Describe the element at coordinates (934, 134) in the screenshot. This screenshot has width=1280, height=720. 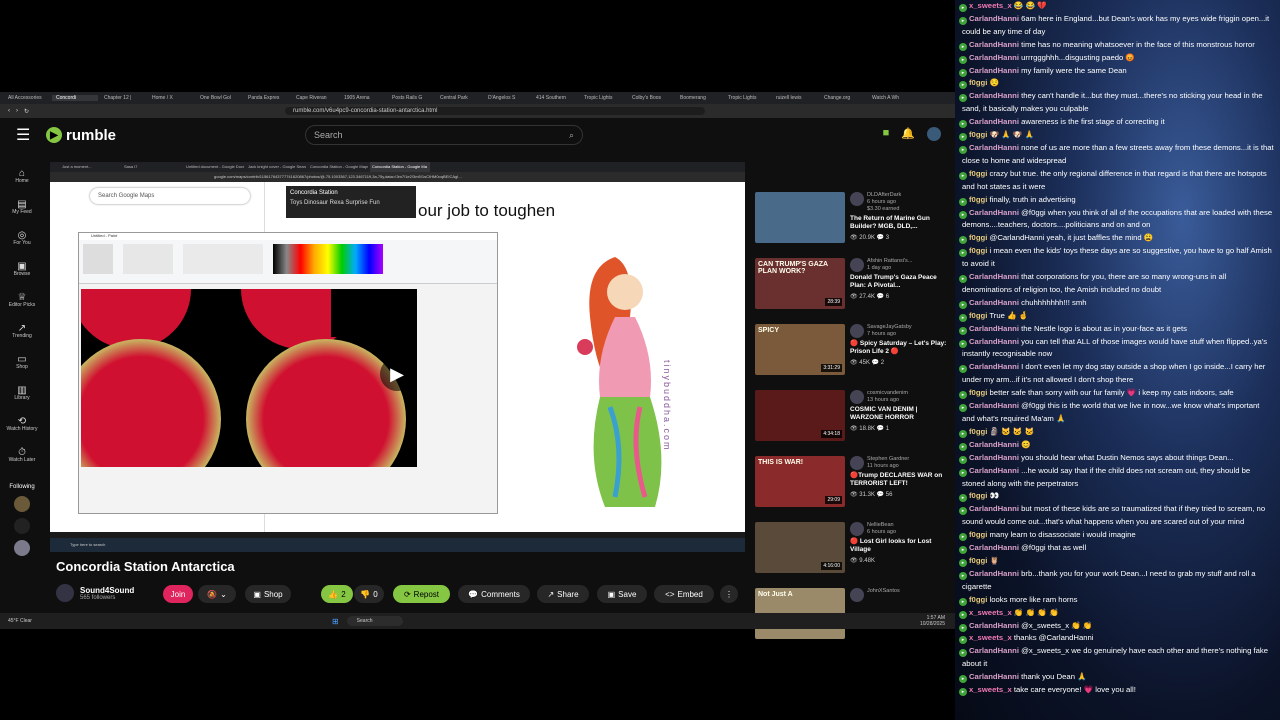
I see `user-avatar` at that location.